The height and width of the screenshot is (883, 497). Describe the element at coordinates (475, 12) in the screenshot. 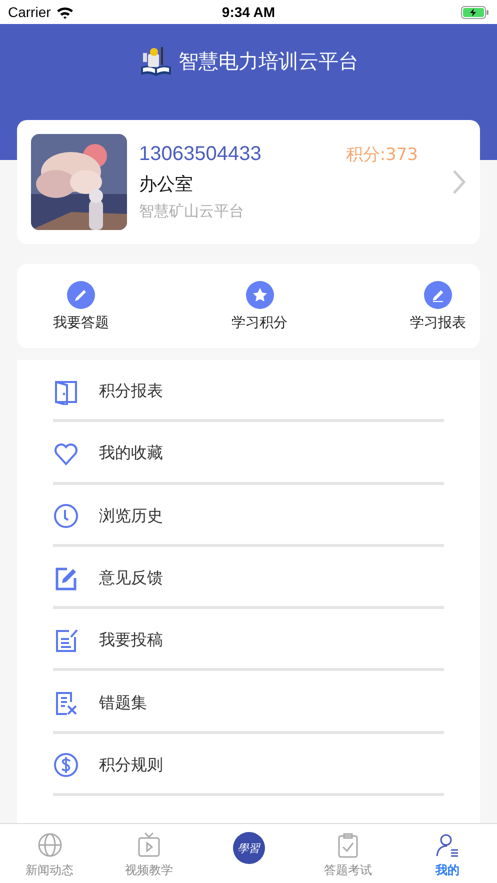

I see `battery-icon` at that location.